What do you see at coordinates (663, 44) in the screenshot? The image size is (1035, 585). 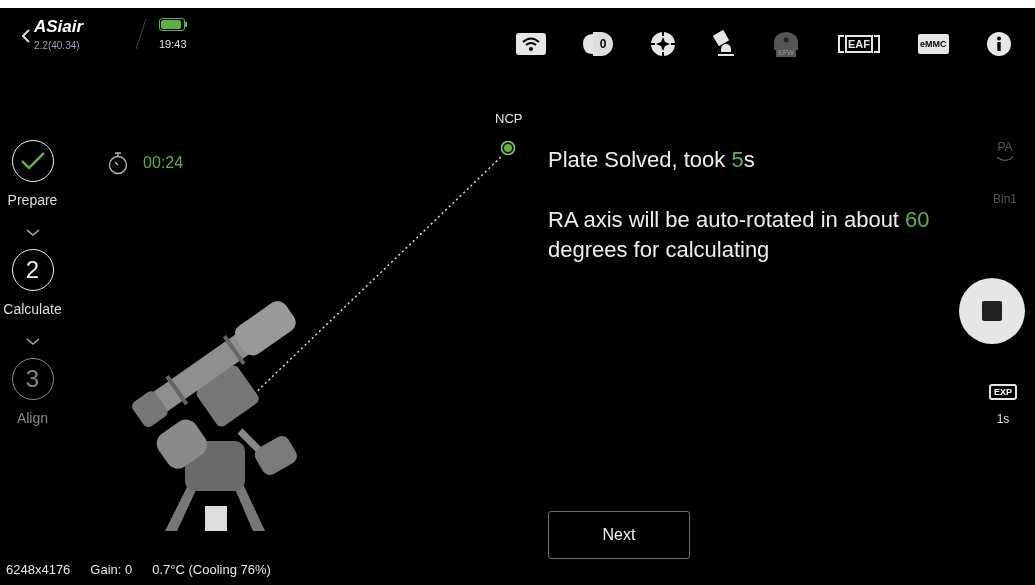 I see `crosshair-icon` at bounding box center [663, 44].